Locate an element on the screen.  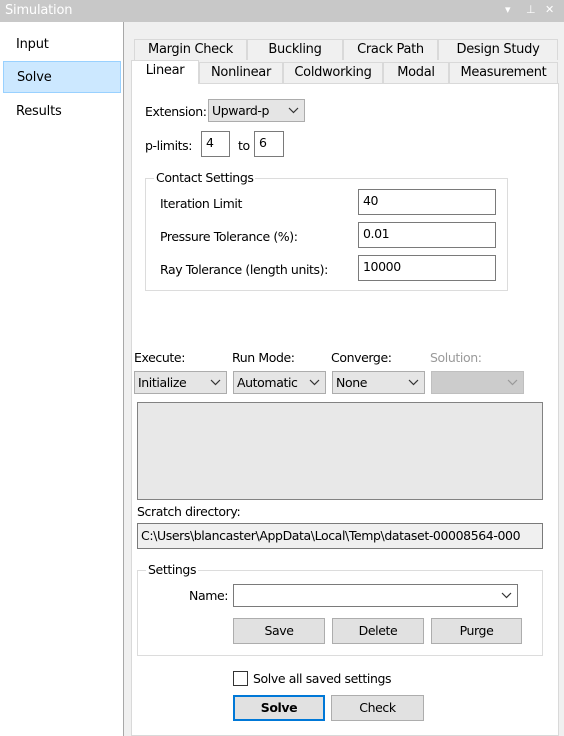
nav-item-solve: Solve is located at coordinates (62, 77).